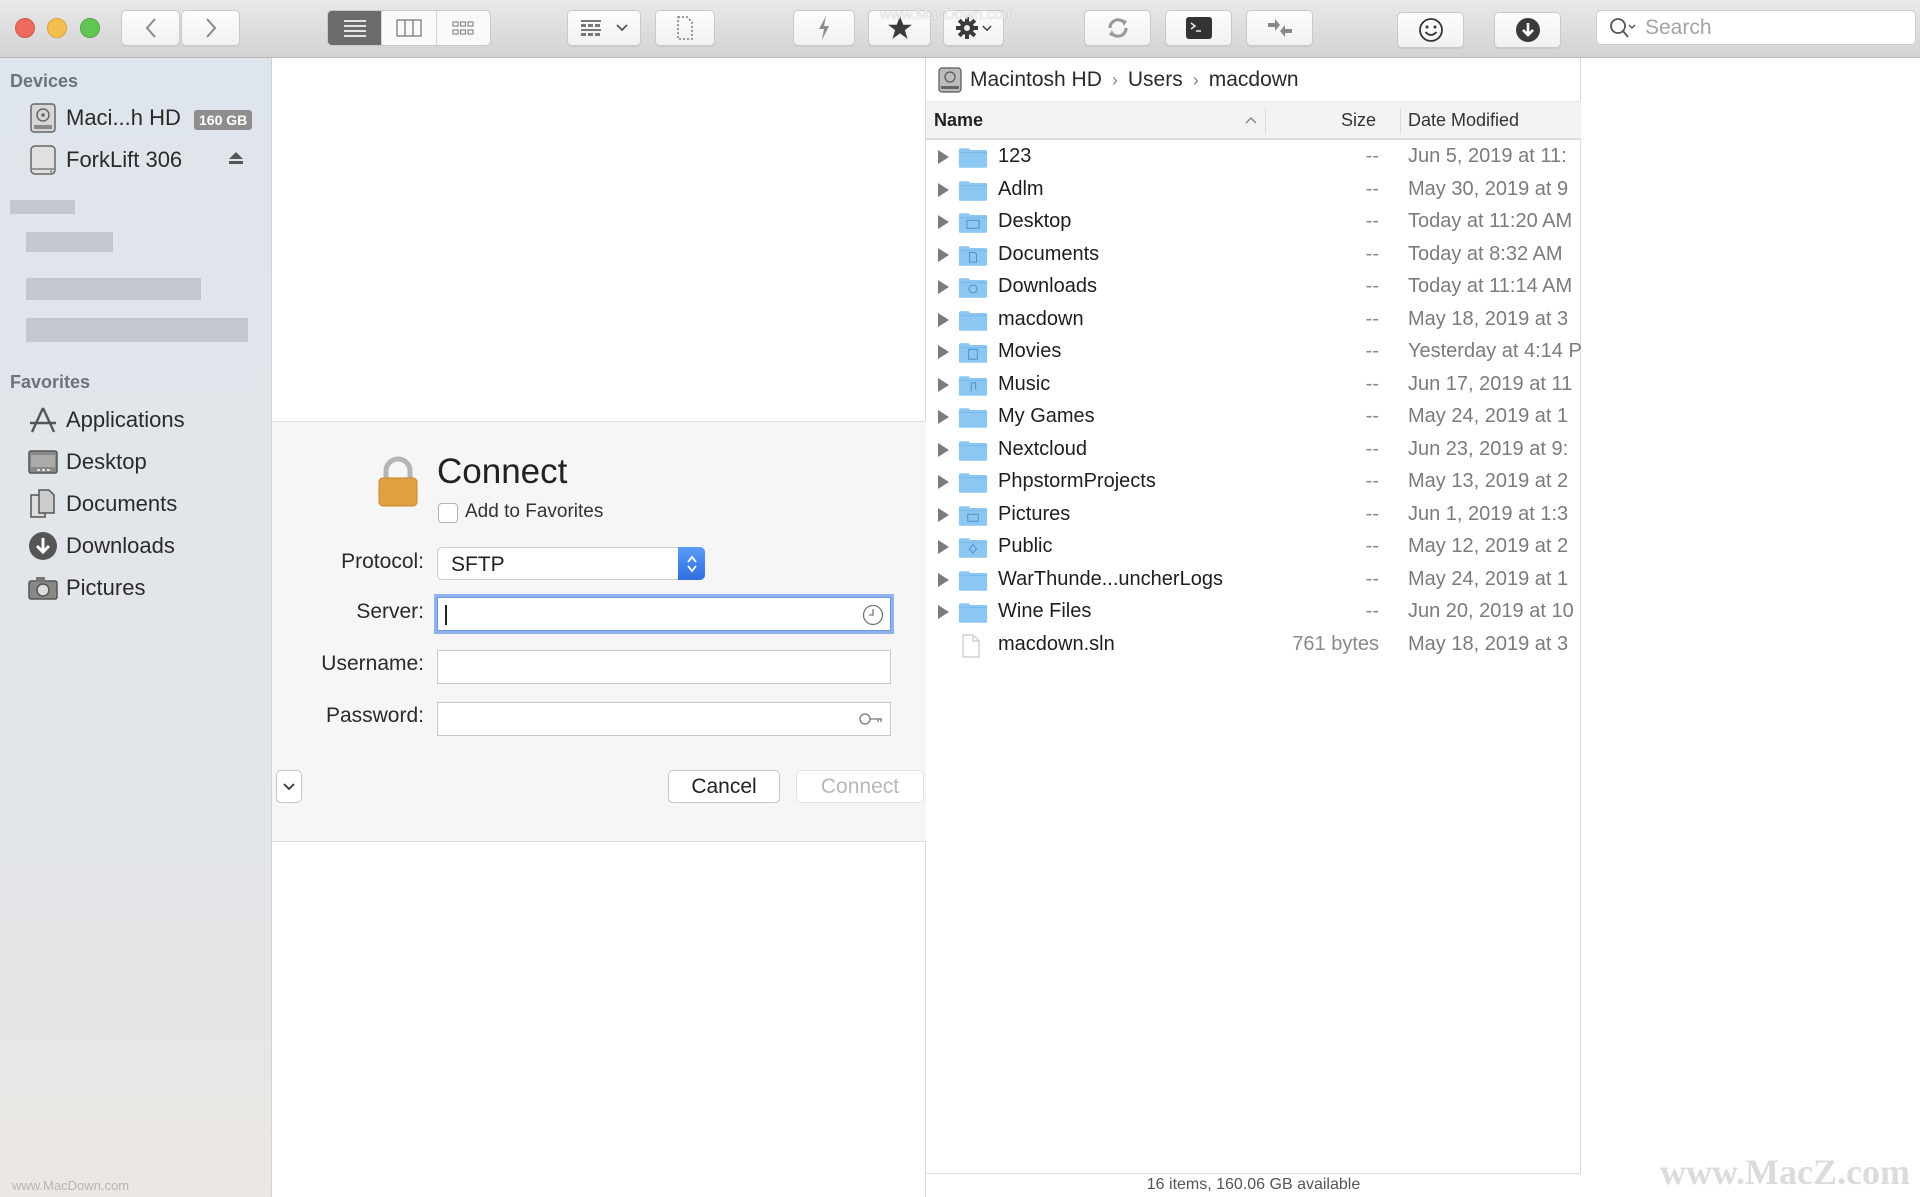  Describe the element at coordinates (1015, 156) in the screenshot. I see `file-name: 123` at that location.